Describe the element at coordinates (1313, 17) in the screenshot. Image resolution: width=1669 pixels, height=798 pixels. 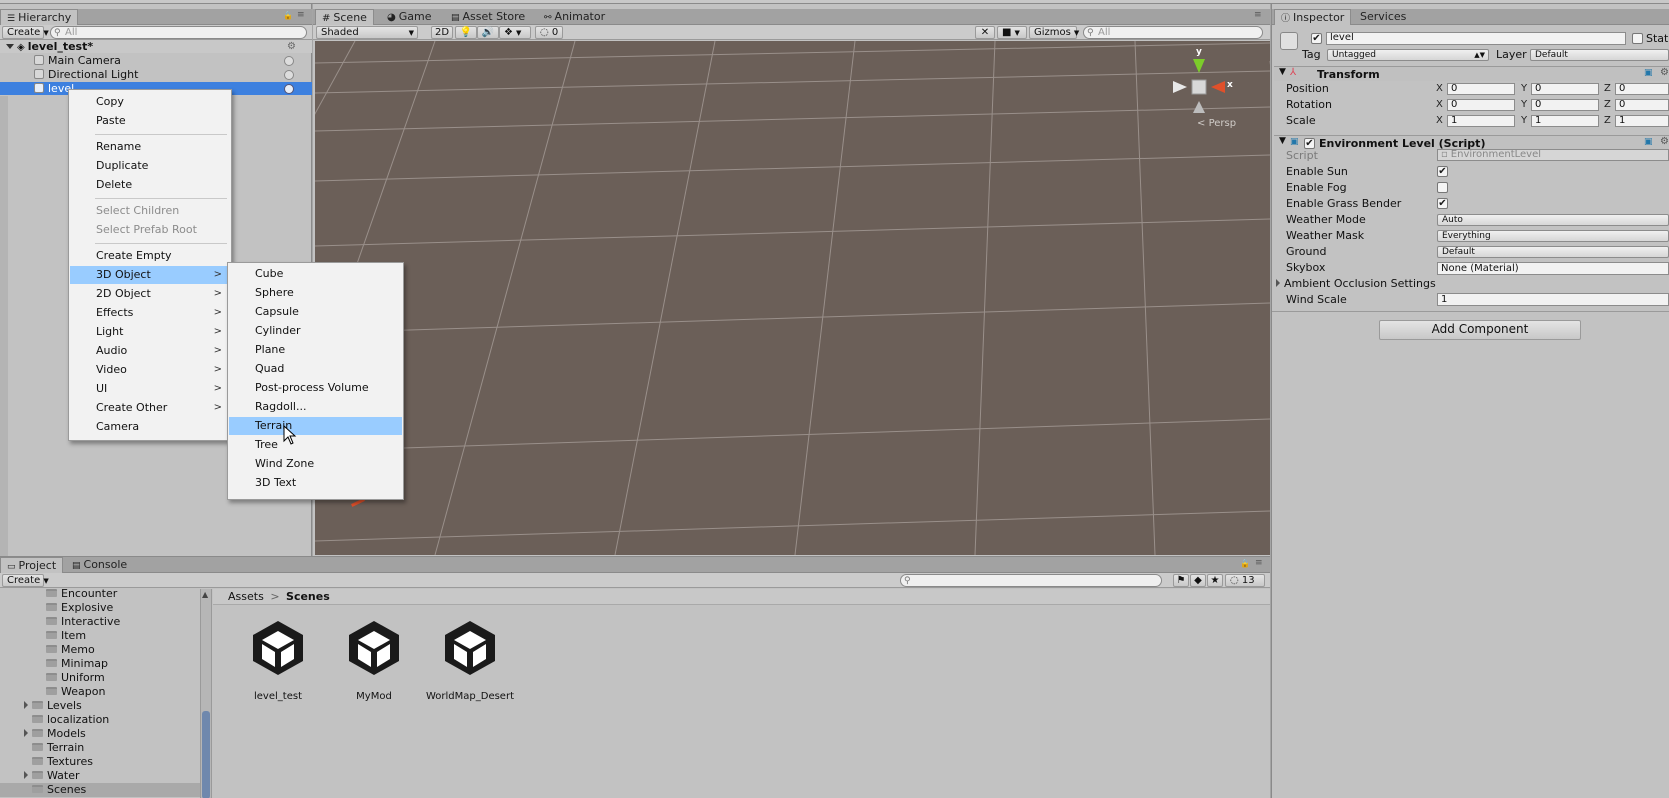
I see `tab-inspector: ⓘ Inspector` at that location.